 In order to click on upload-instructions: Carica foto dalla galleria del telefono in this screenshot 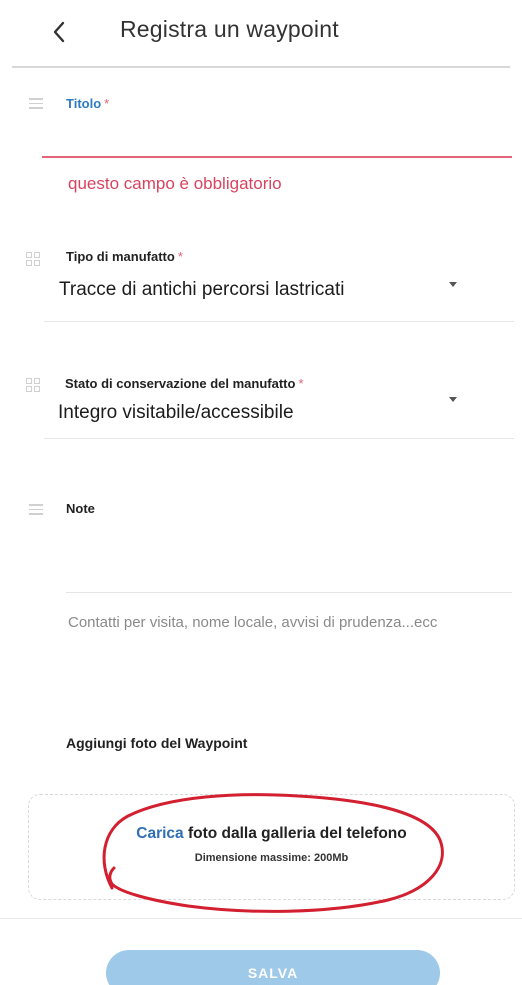, I will do `click(271, 834)`.